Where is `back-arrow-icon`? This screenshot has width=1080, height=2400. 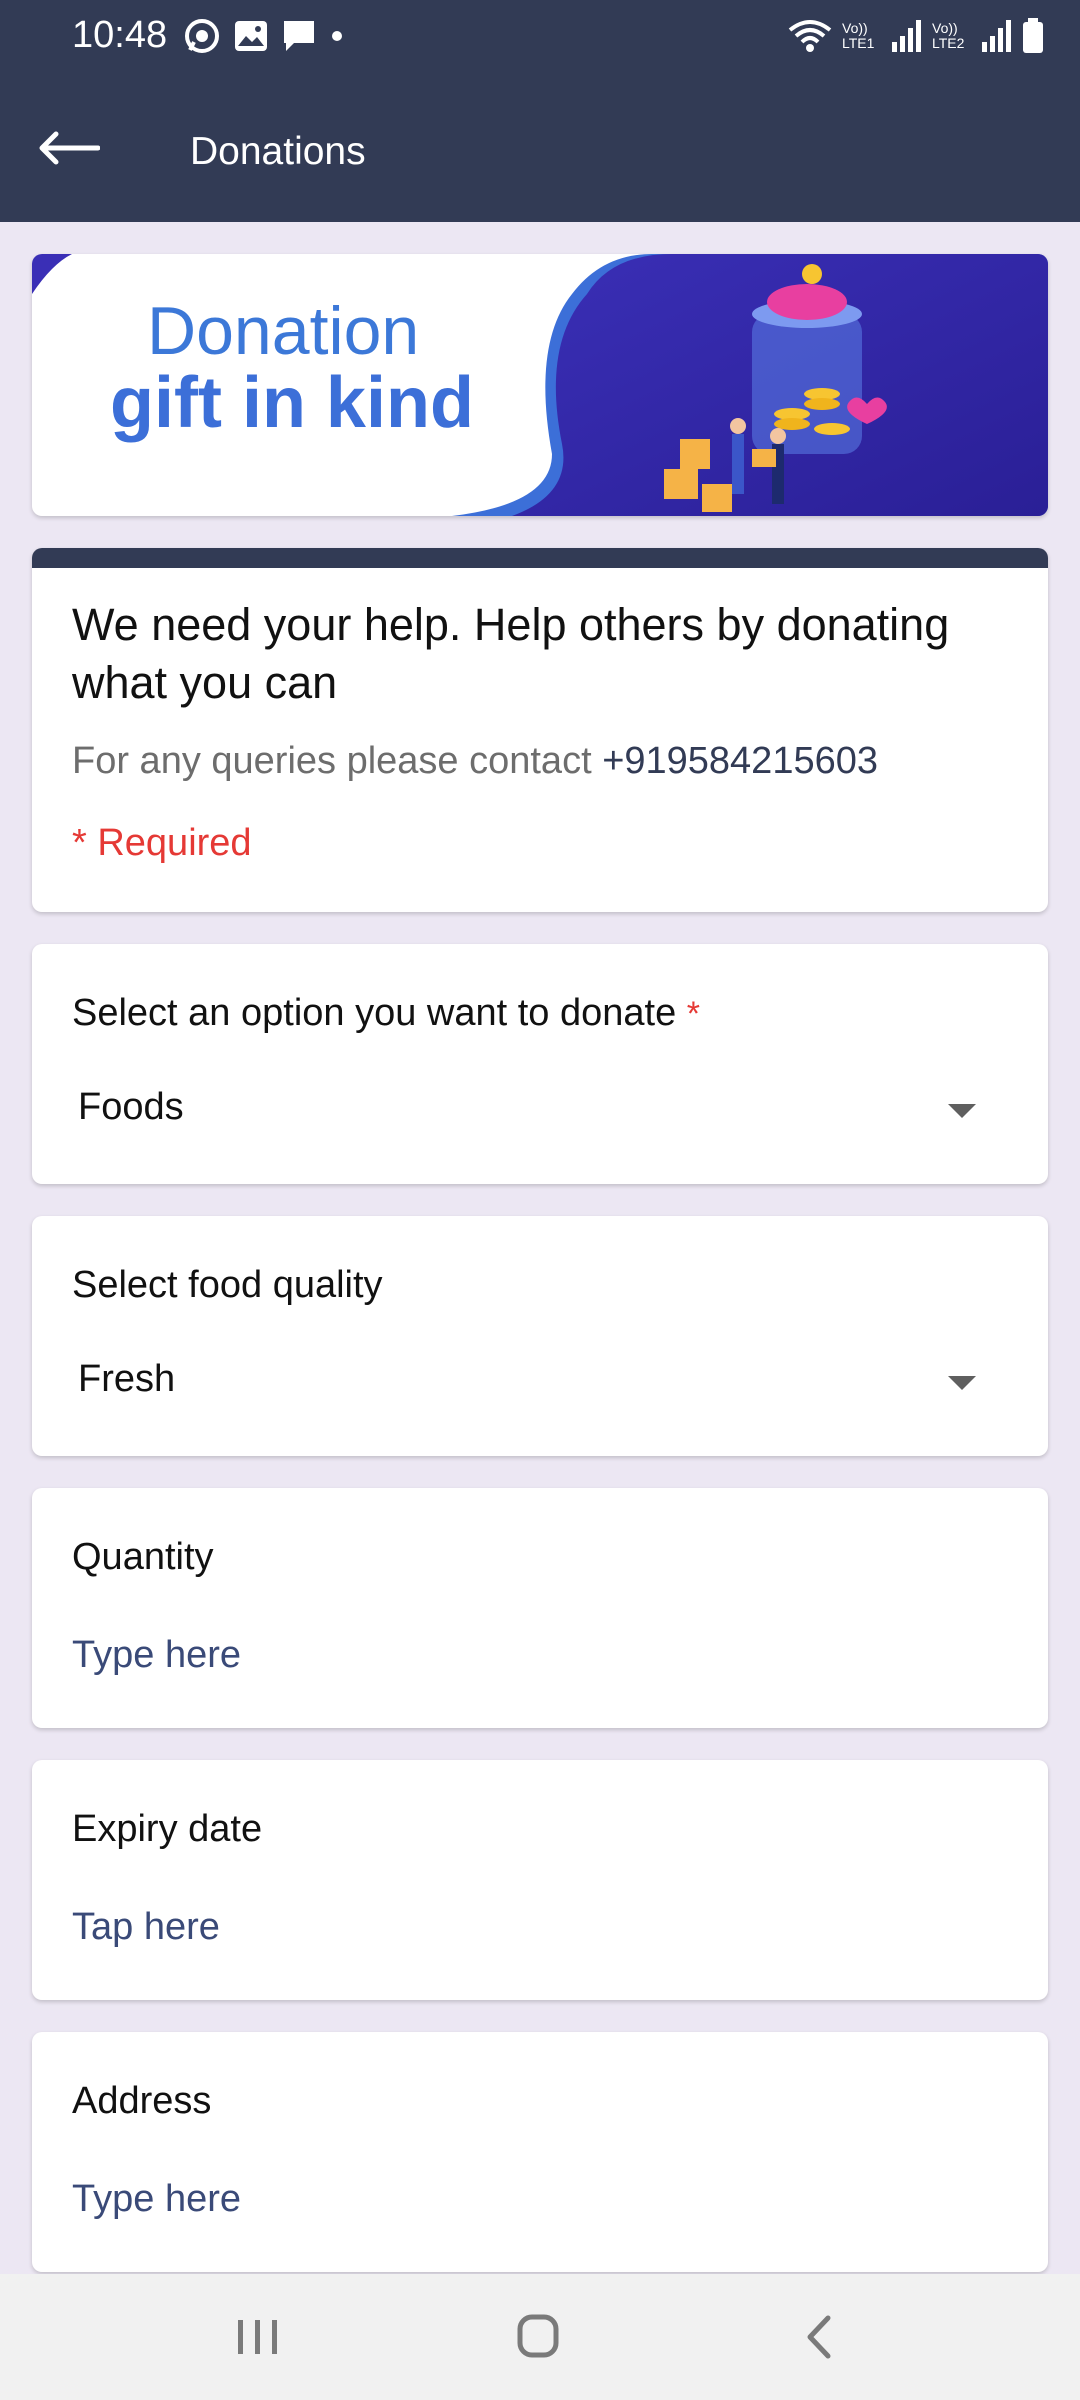 back-arrow-icon is located at coordinates (69, 148).